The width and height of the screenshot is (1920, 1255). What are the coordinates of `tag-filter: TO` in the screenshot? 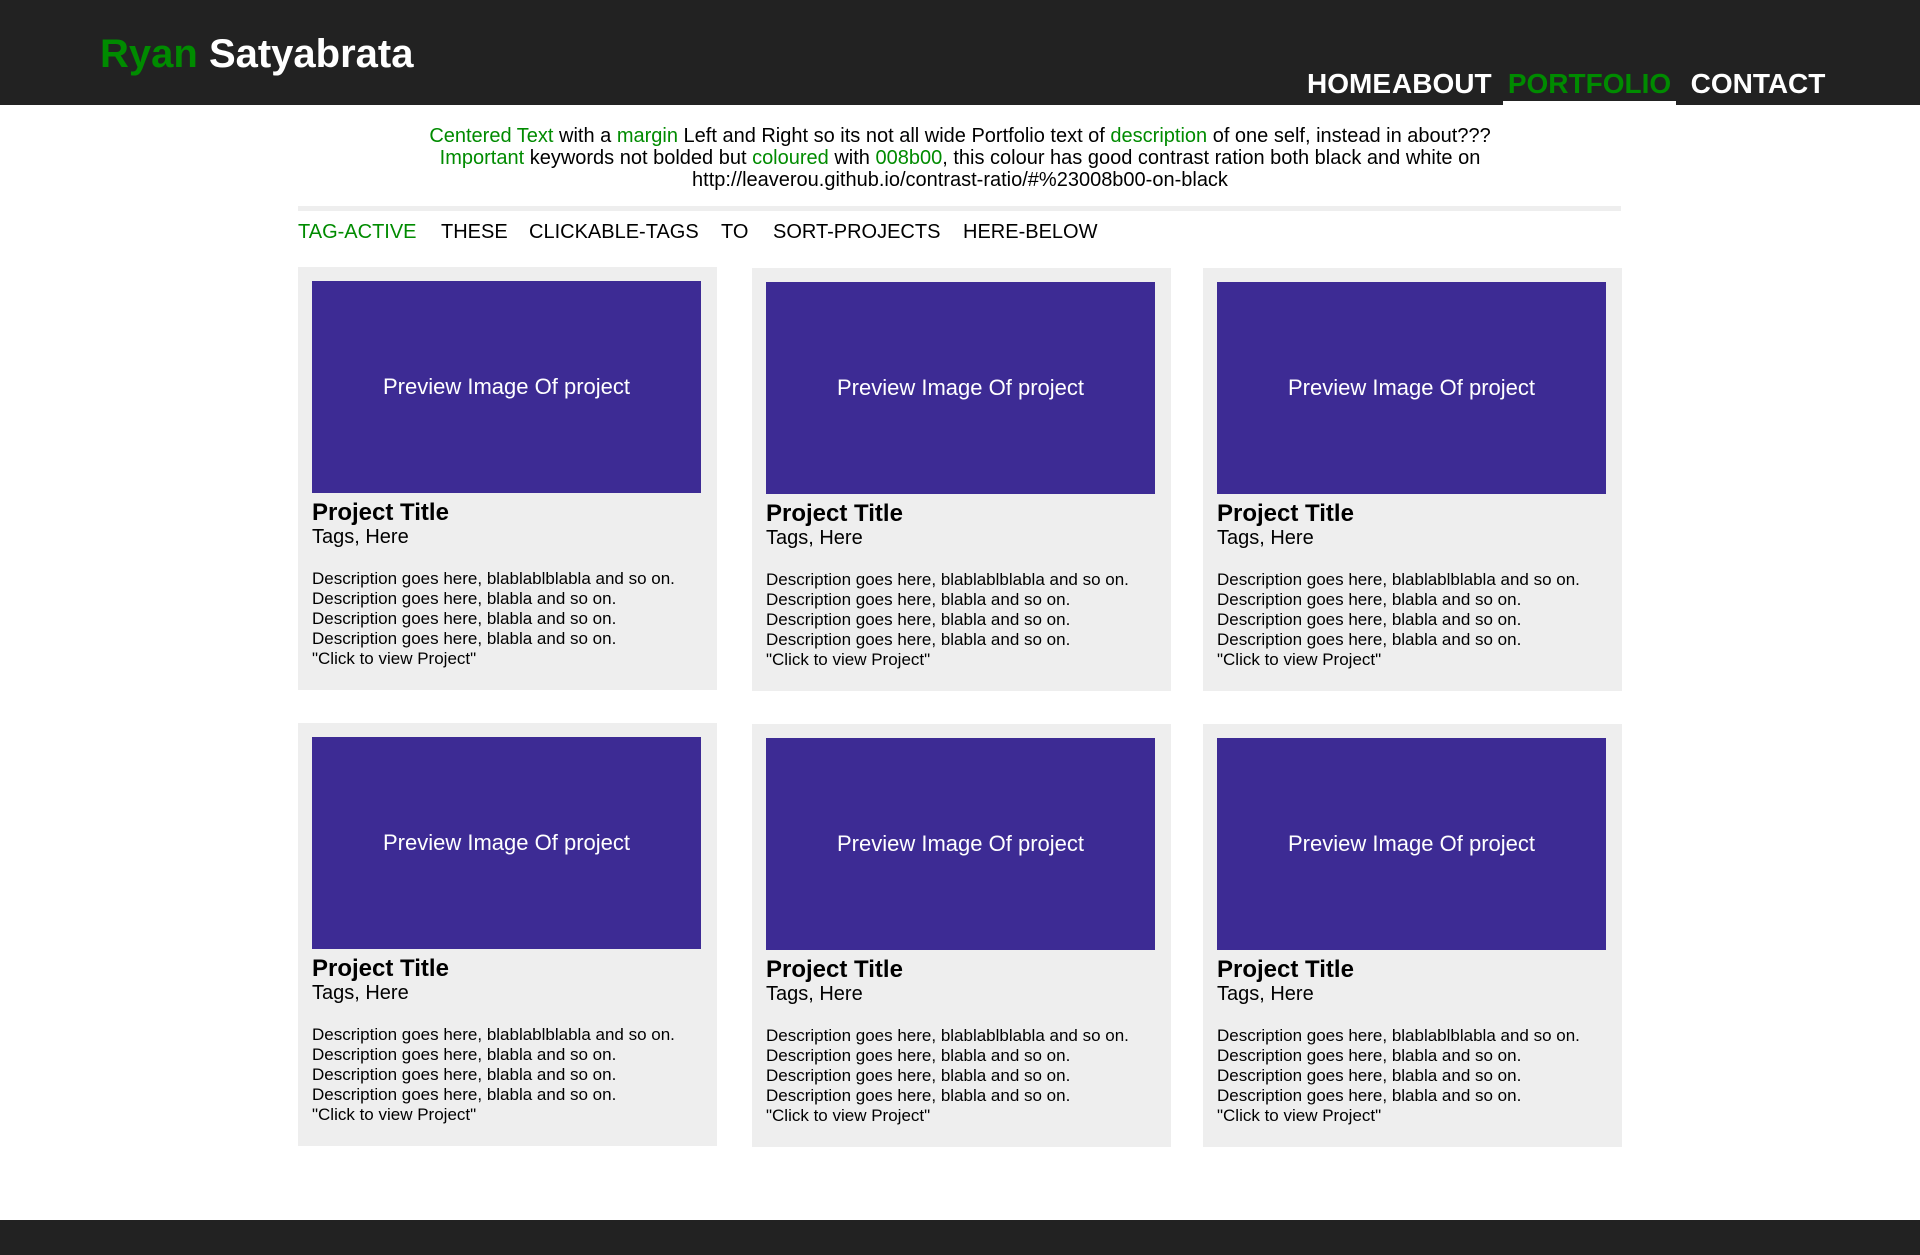 It's located at (734, 232).